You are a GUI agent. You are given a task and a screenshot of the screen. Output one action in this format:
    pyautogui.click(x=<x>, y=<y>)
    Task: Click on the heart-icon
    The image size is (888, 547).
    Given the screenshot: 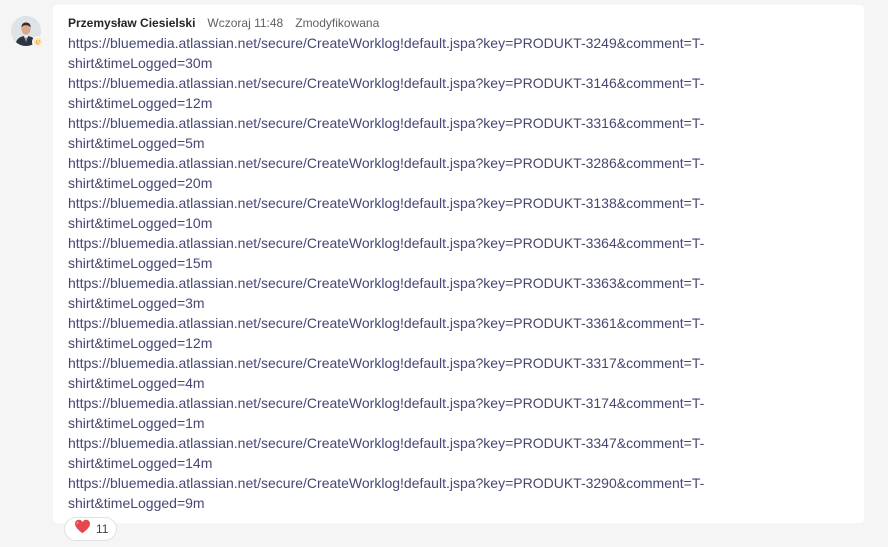 What is the action you would take?
    pyautogui.click(x=82, y=529)
    